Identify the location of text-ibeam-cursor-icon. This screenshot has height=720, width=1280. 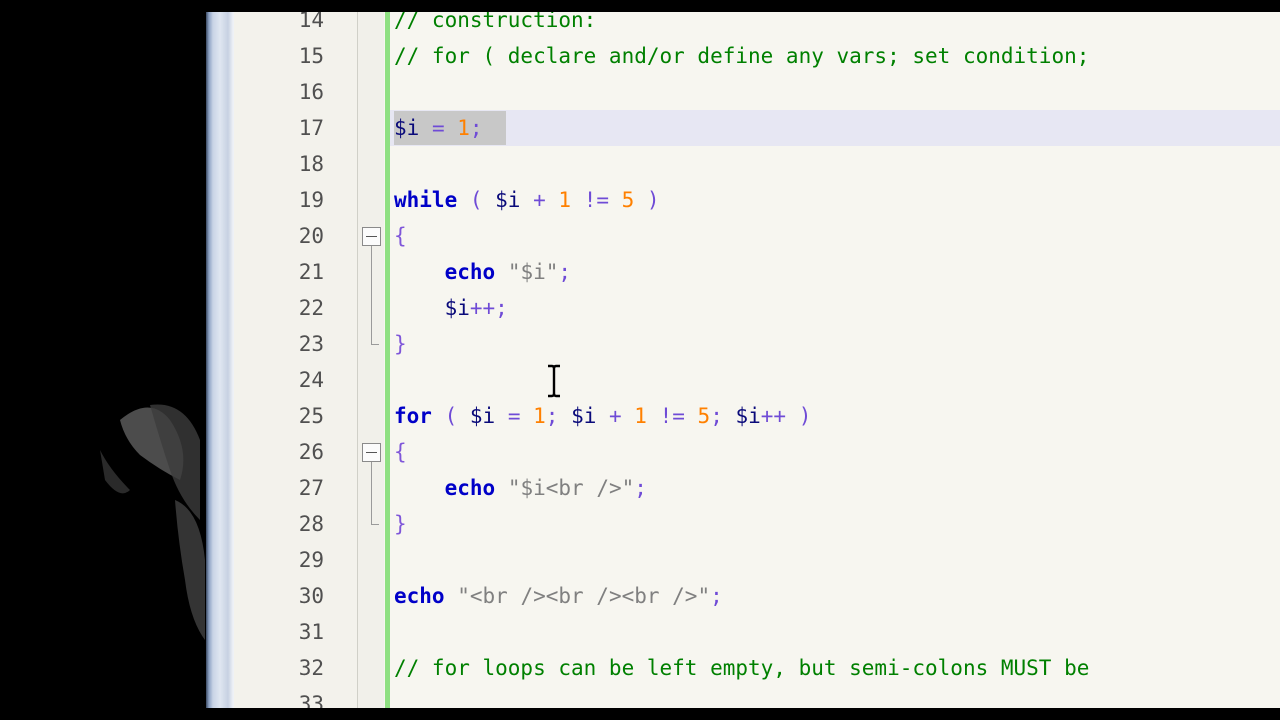
(554, 381).